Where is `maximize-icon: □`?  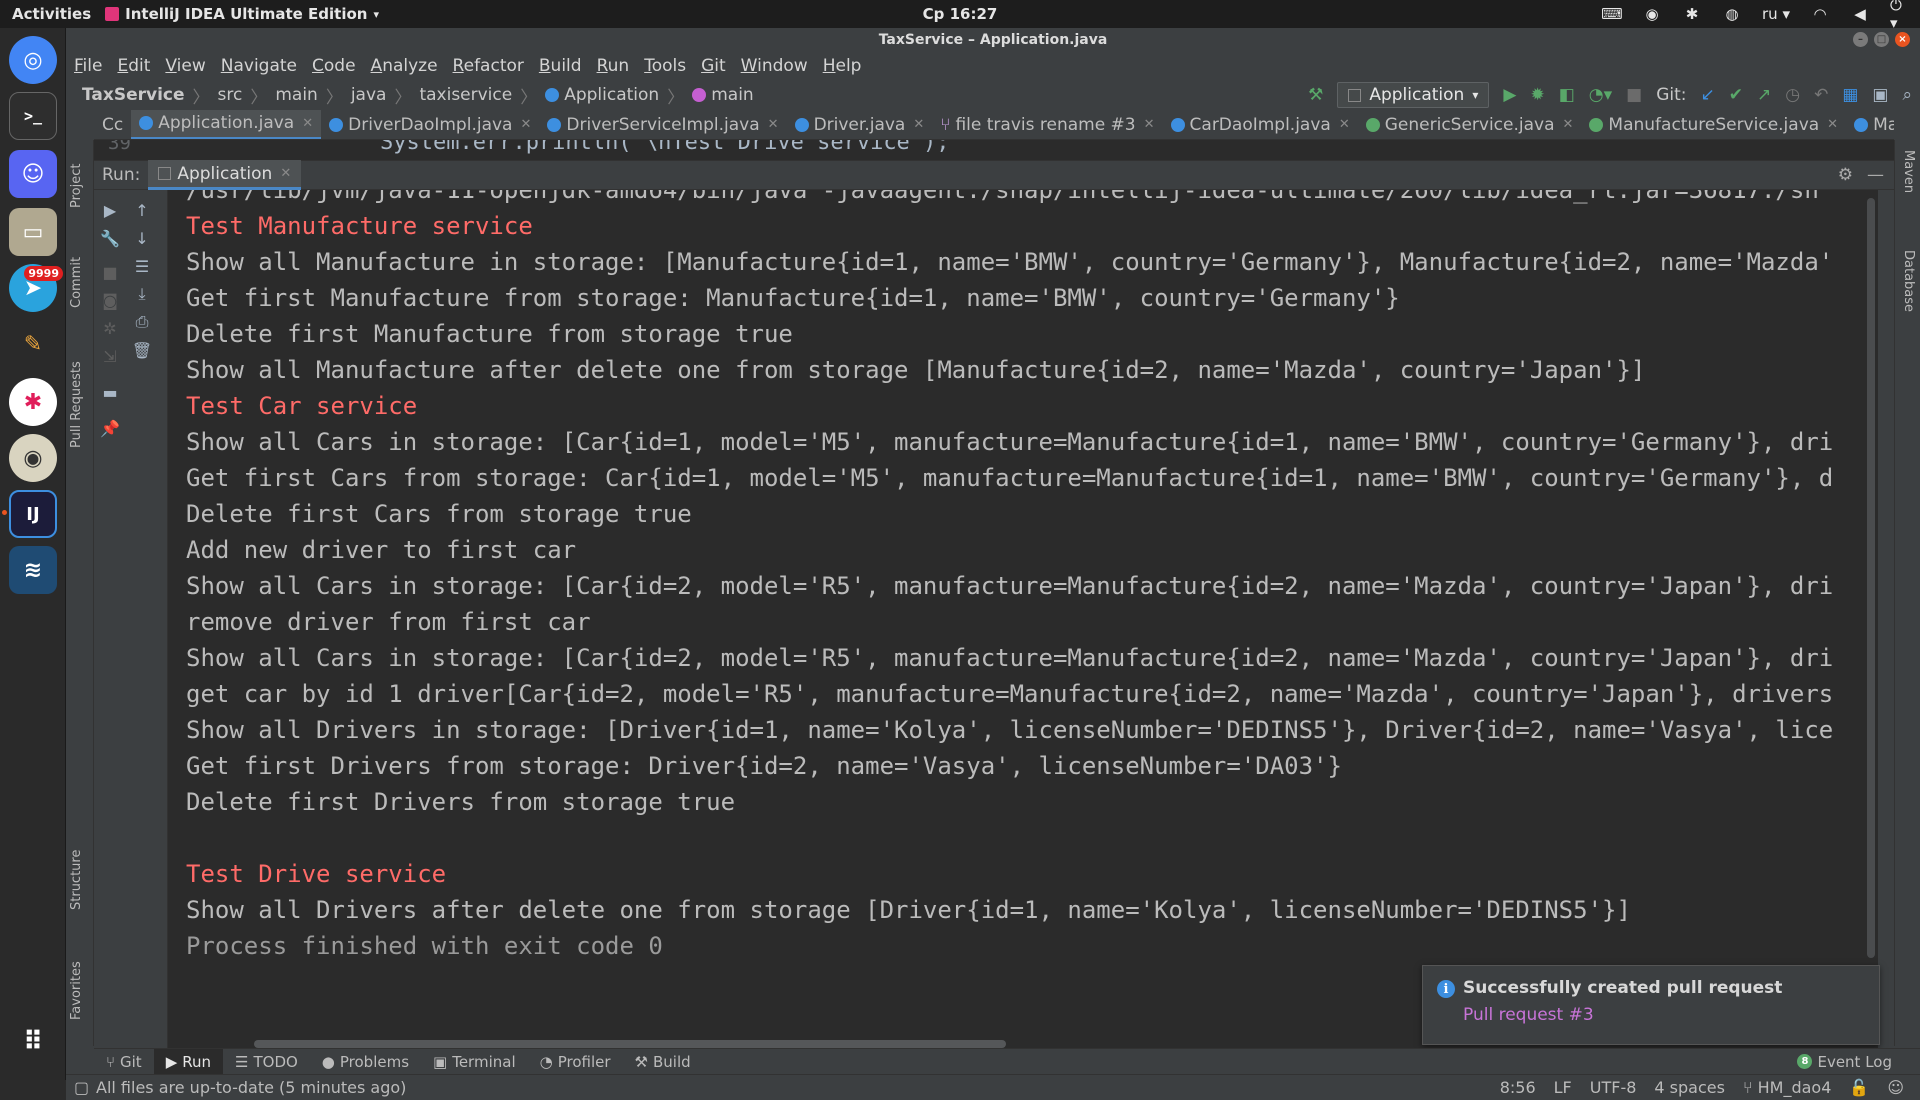 maximize-icon: □ is located at coordinates (1881, 39).